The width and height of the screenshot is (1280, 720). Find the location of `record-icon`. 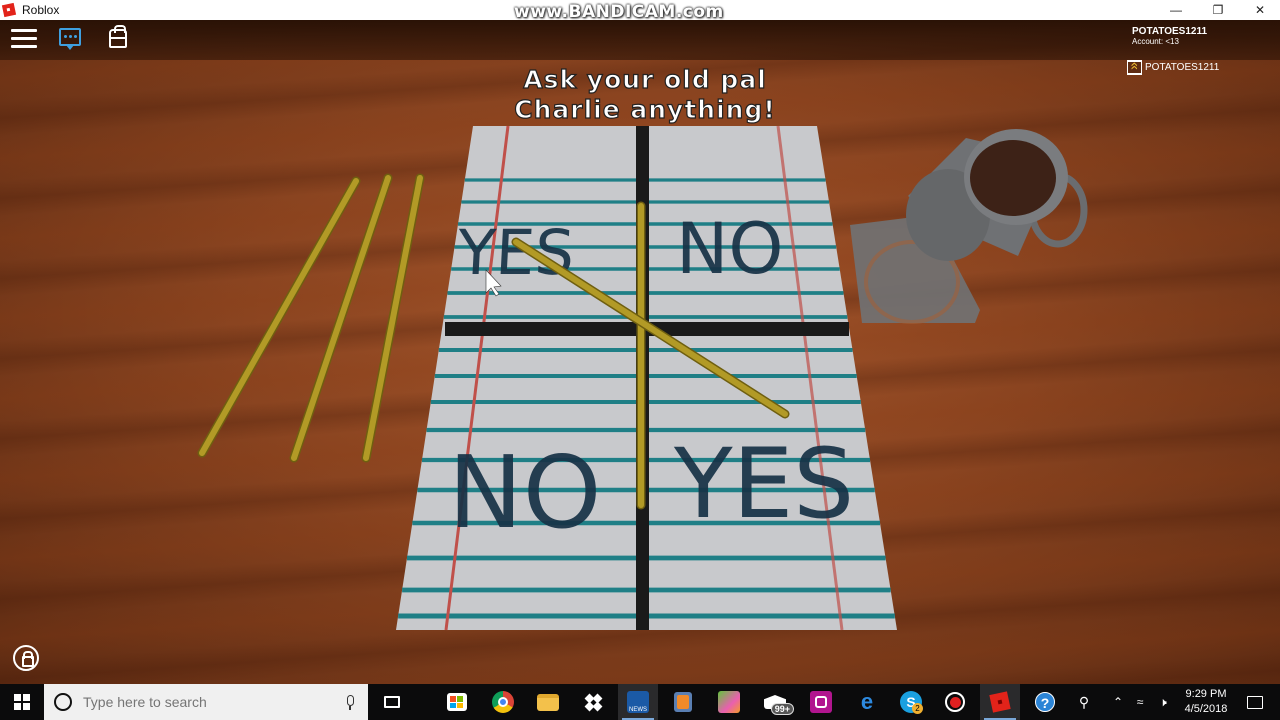

record-icon is located at coordinates (955, 702).